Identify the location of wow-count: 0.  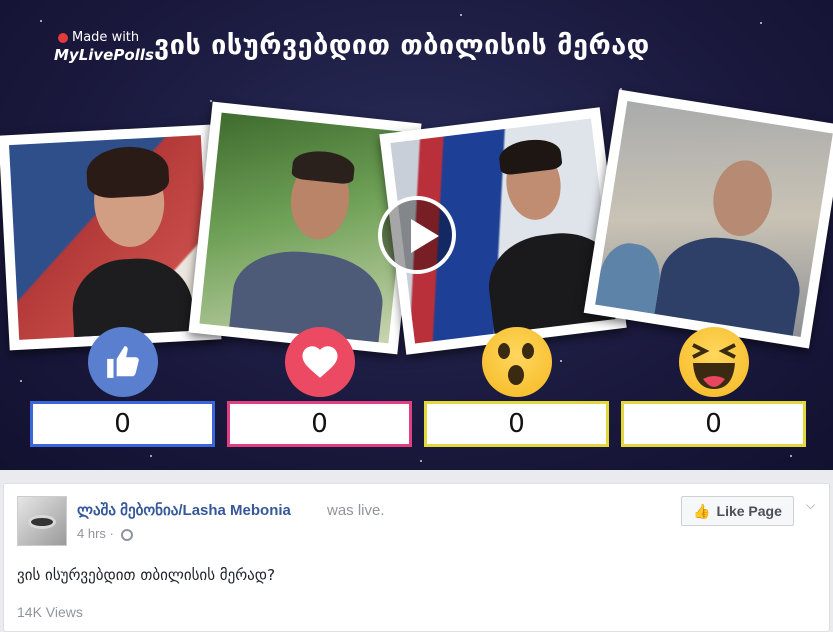
(516, 424).